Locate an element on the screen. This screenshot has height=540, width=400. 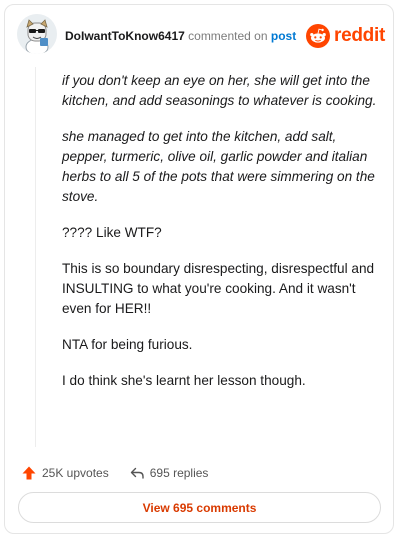
upvote-count: 25K upvotes is located at coordinates (75, 473).